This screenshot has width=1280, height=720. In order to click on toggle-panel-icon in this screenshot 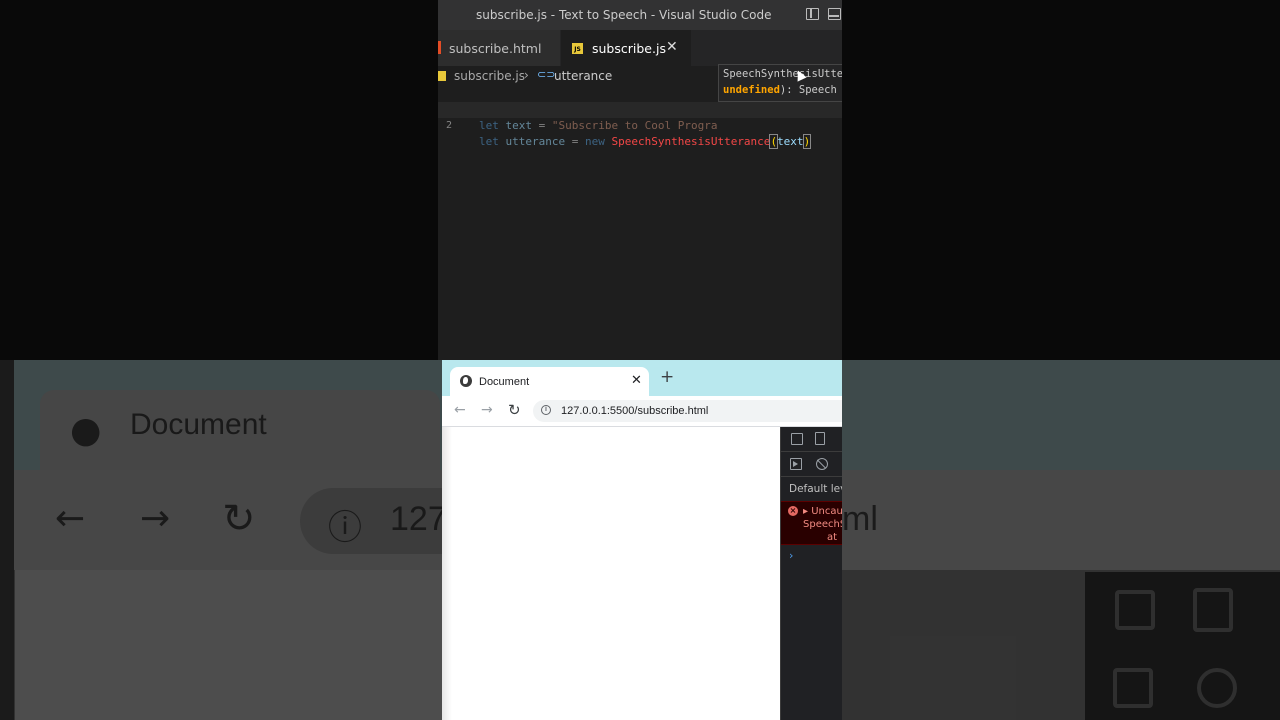, I will do `click(834, 14)`.